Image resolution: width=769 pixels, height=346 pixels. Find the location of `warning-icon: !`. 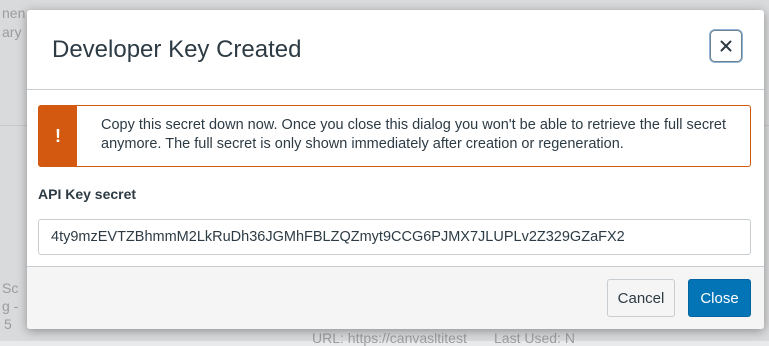

warning-icon: ! is located at coordinates (58, 136).